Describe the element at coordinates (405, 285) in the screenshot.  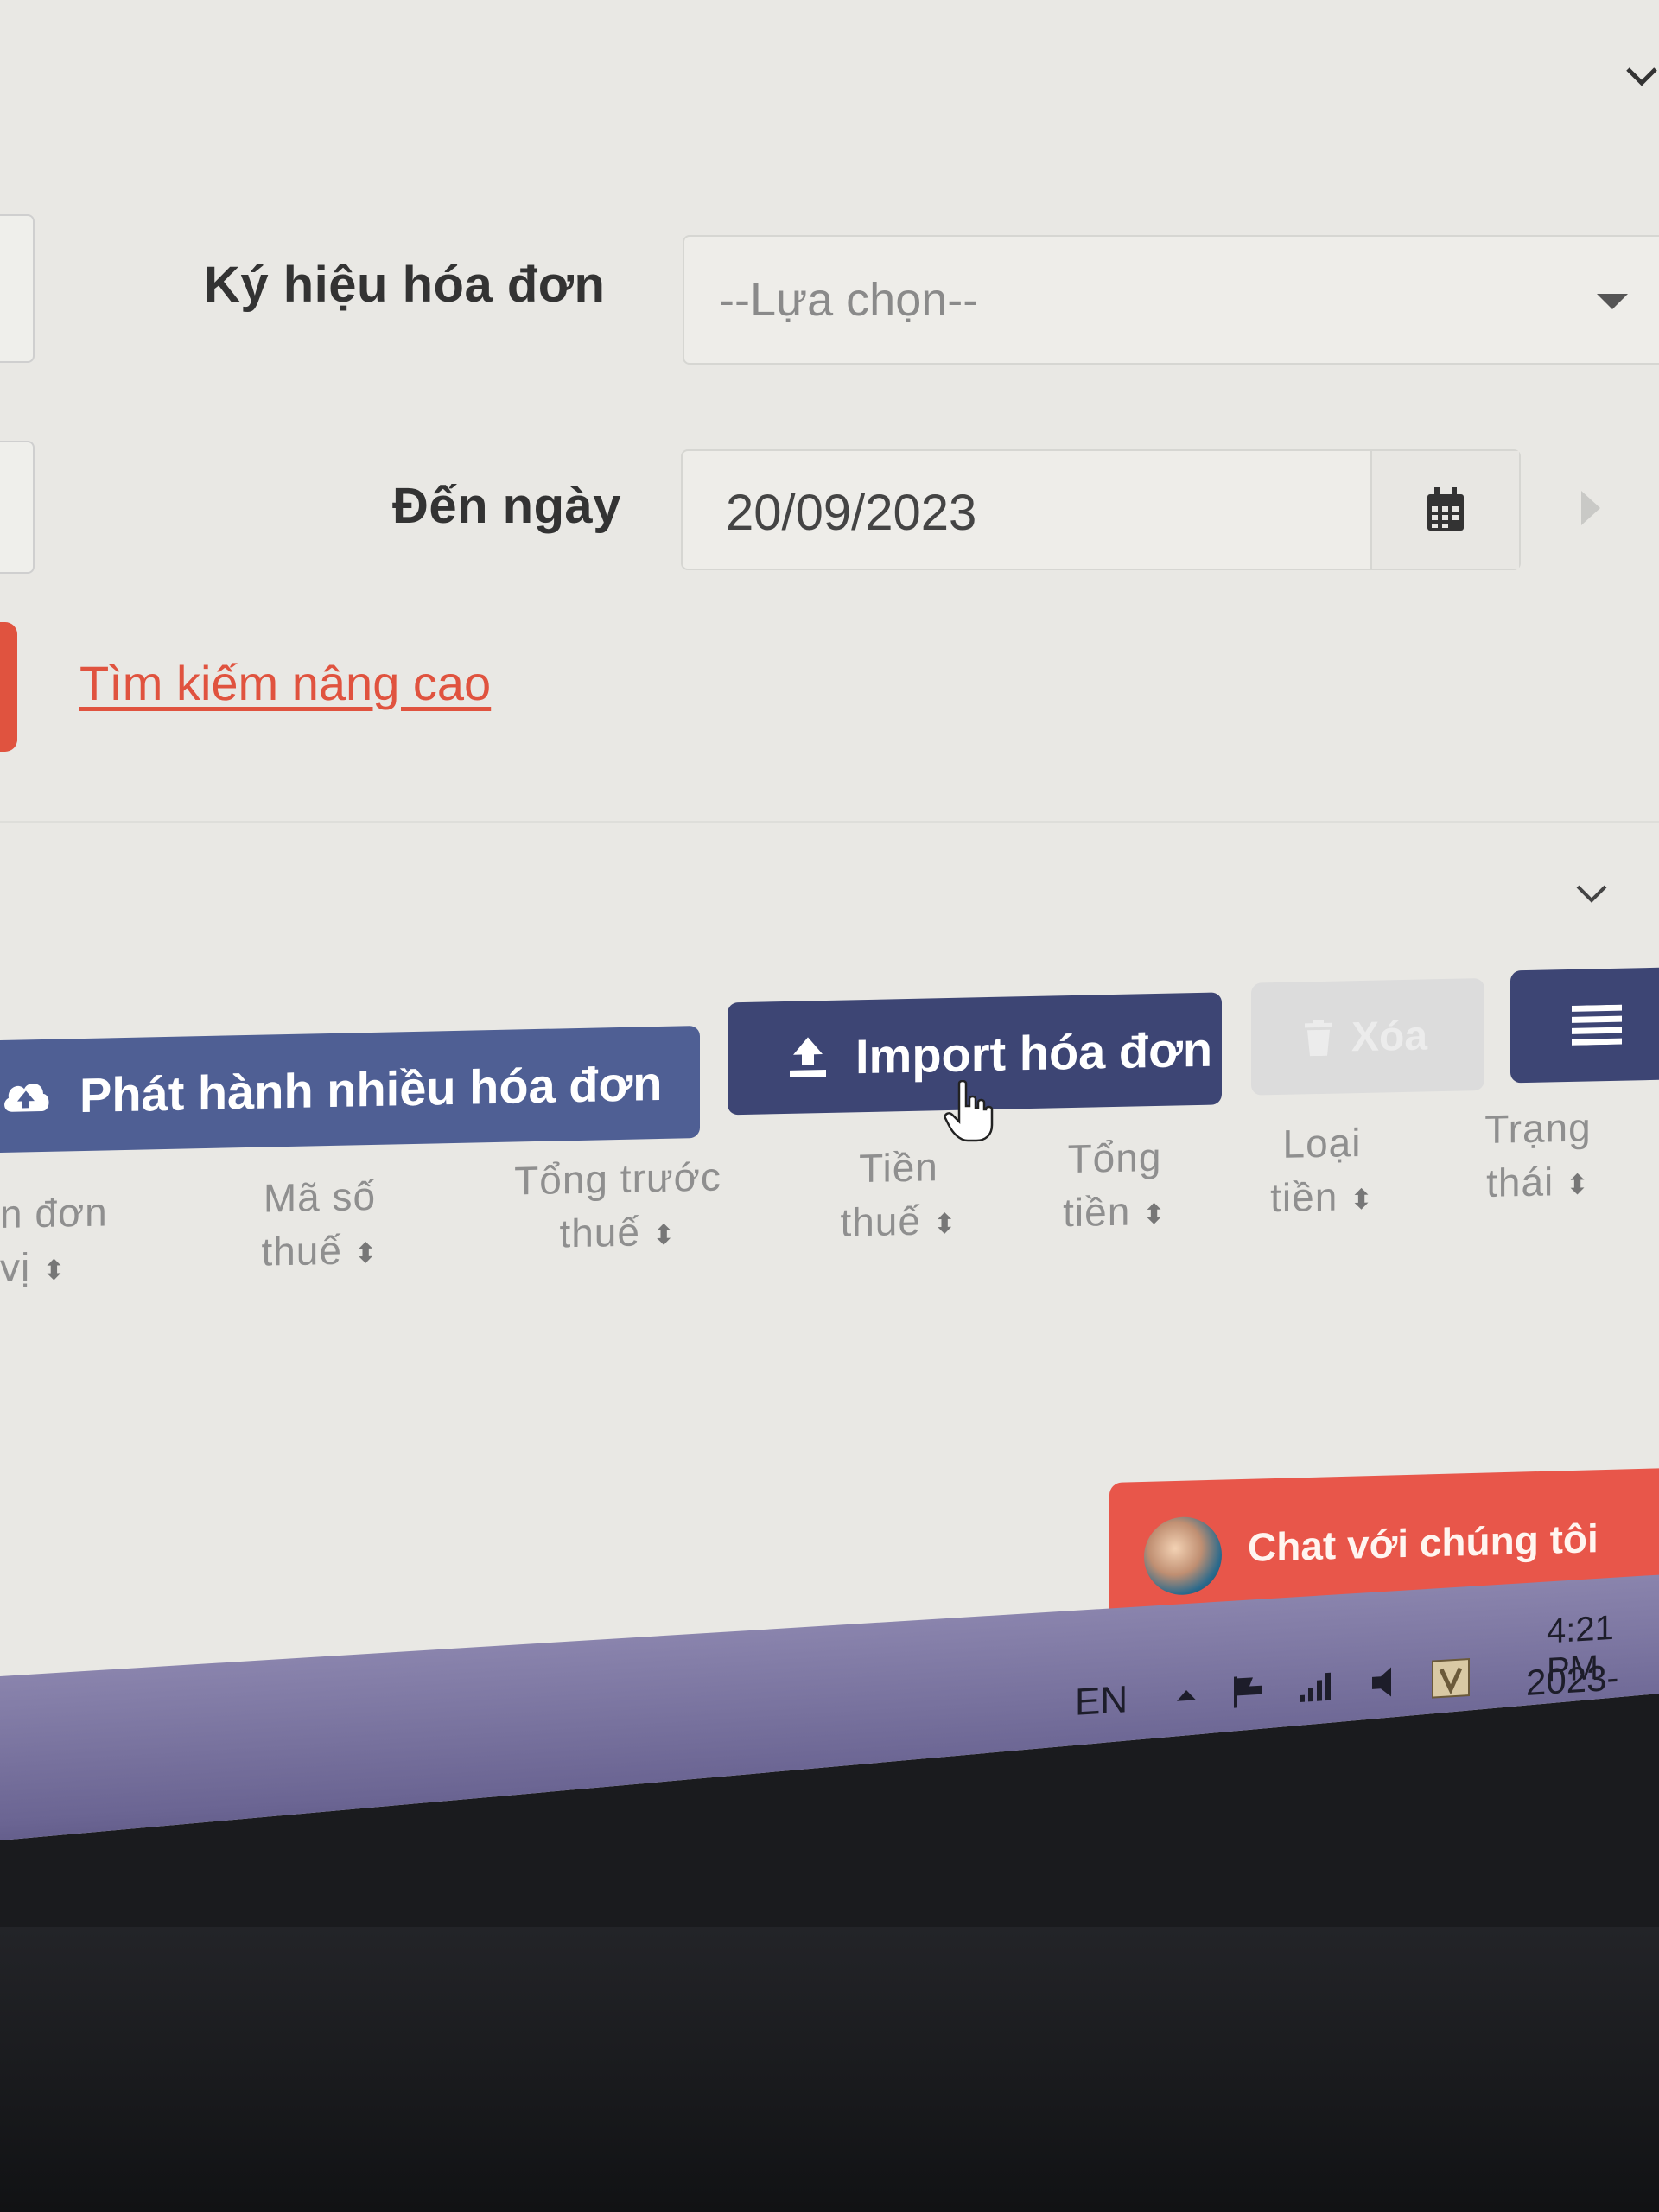
I see `invoice-symbol-label: Ký hiệu hóa đơn` at that location.